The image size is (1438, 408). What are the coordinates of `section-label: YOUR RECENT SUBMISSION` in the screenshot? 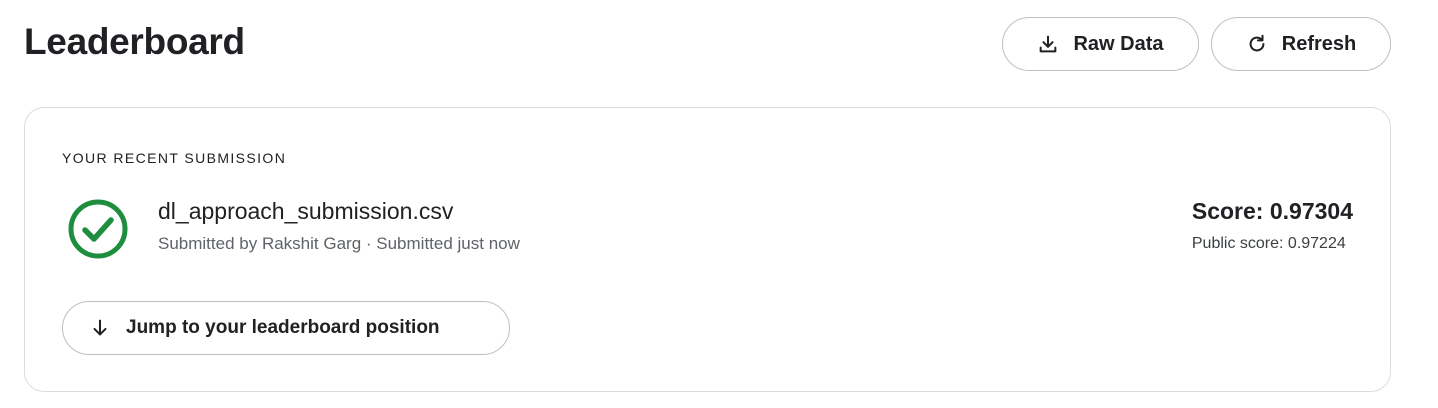 It's located at (174, 158).